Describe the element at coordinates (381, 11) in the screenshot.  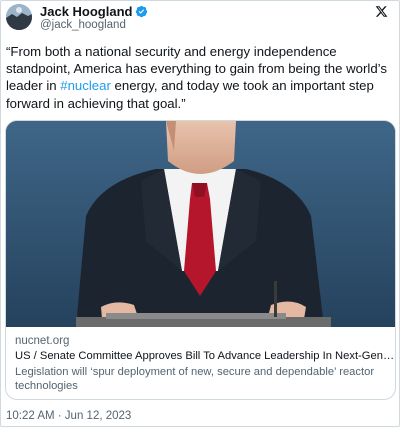
I see `x-logo-icon` at that location.